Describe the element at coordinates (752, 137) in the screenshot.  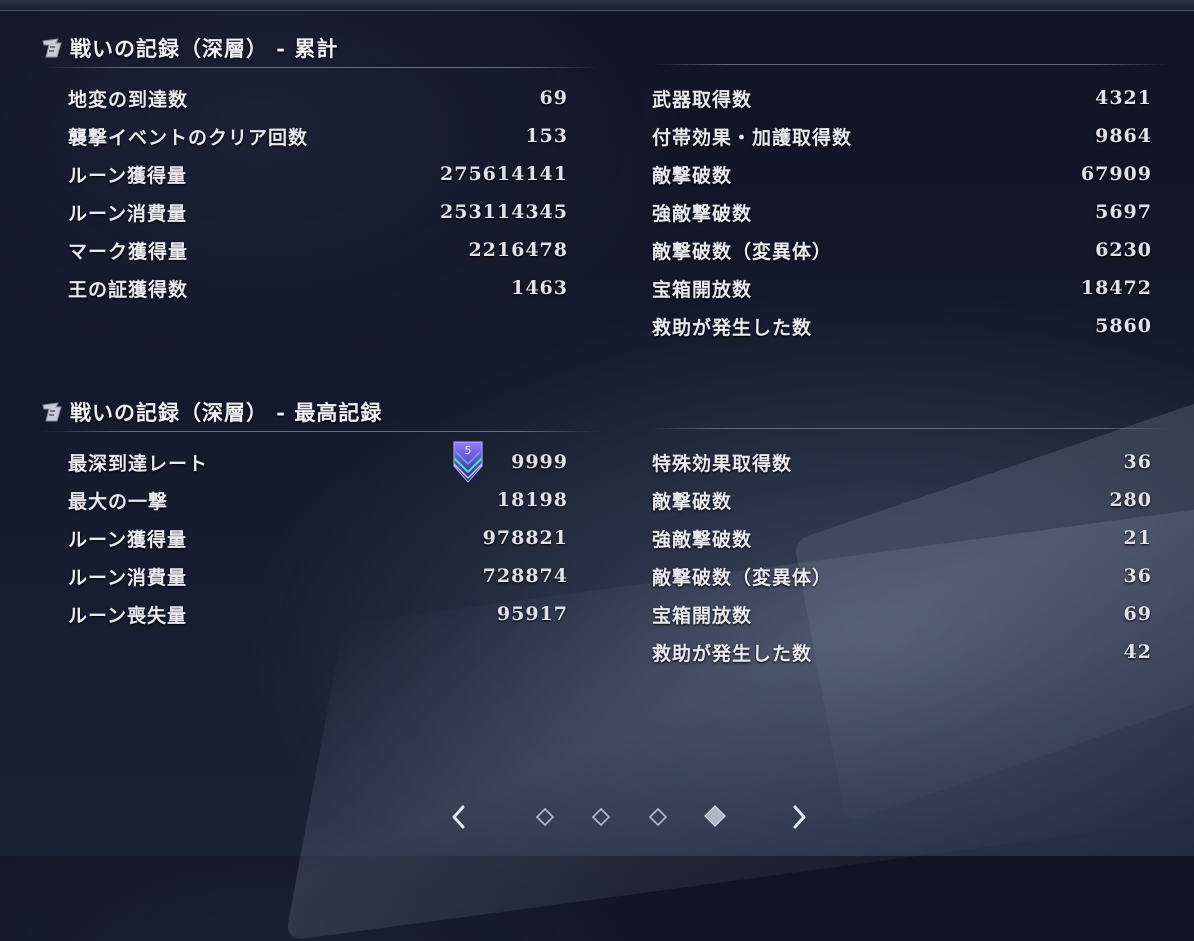
I see `stat-label: 付帯効果・加護取得数` at that location.